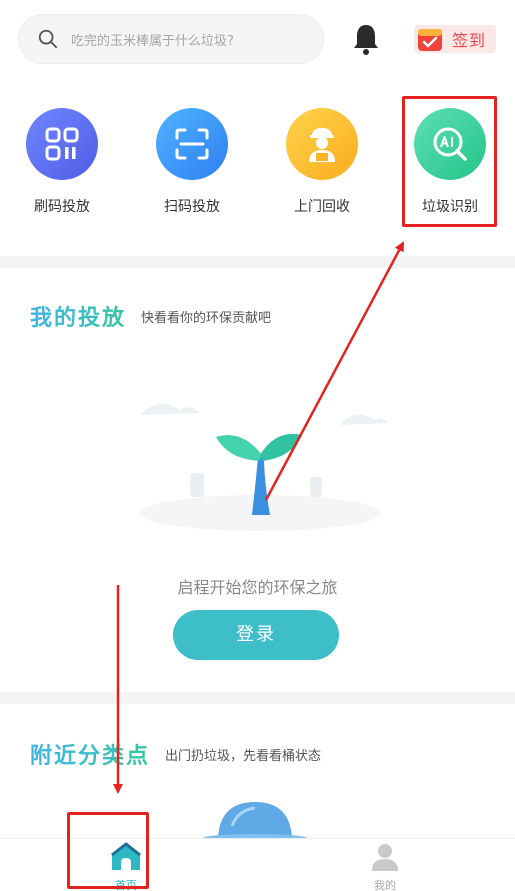  I want to click on qr-code-icon, so click(62, 144).